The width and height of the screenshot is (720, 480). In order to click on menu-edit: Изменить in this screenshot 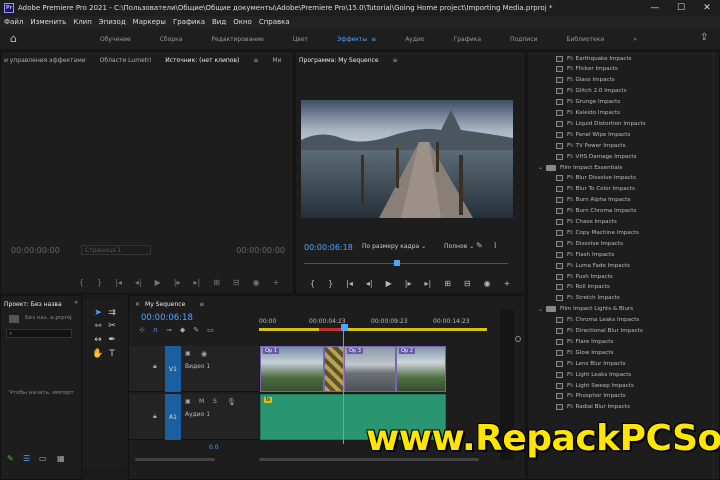, I will do `click(48, 22)`.